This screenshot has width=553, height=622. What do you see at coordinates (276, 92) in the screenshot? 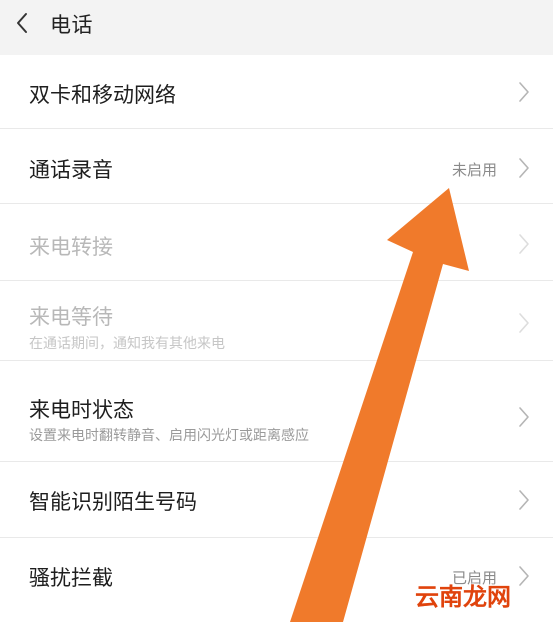
I see `settings-item-dual-sim: 双卡和移动网络` at bounding box center [276, 92].